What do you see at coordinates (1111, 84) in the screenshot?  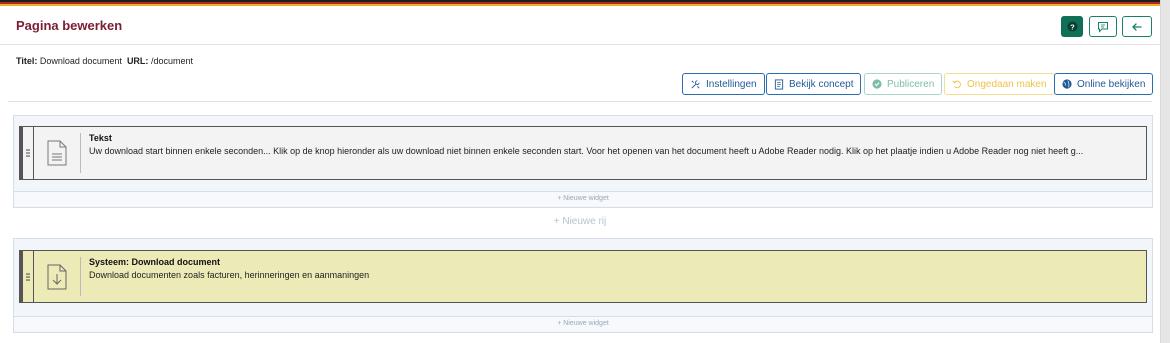 I see `view-online-label: Online bekijken` at bounding box center [1111, 84].